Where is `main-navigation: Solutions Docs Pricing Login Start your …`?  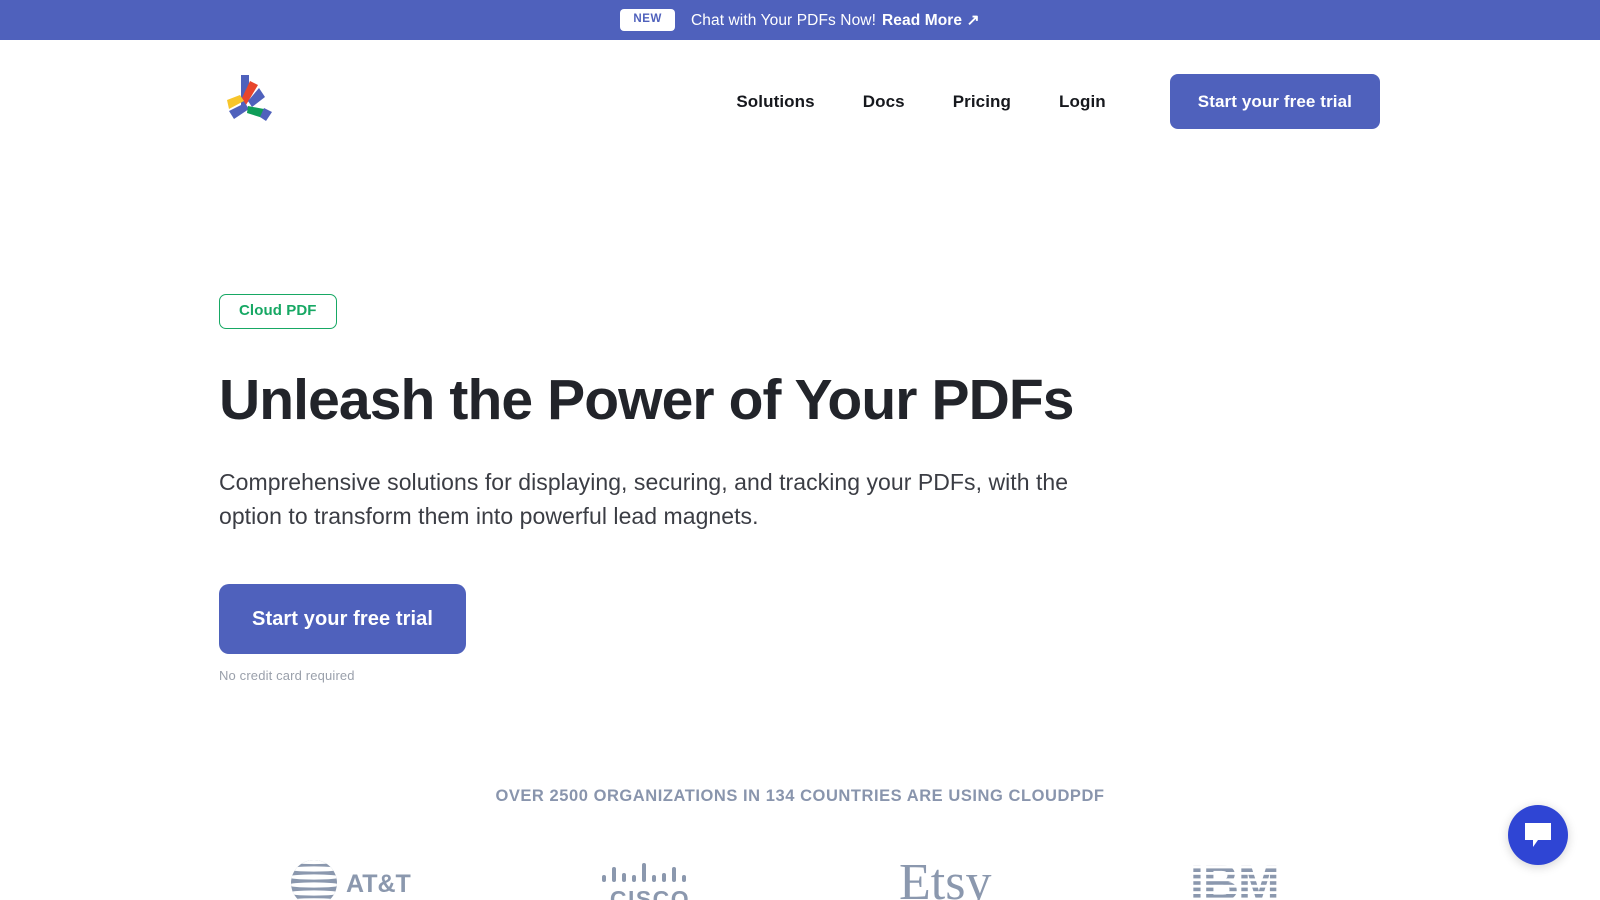 main-navigation: Solutions Docs Pricing Login Start your … is located at coordinates (1046, 101).